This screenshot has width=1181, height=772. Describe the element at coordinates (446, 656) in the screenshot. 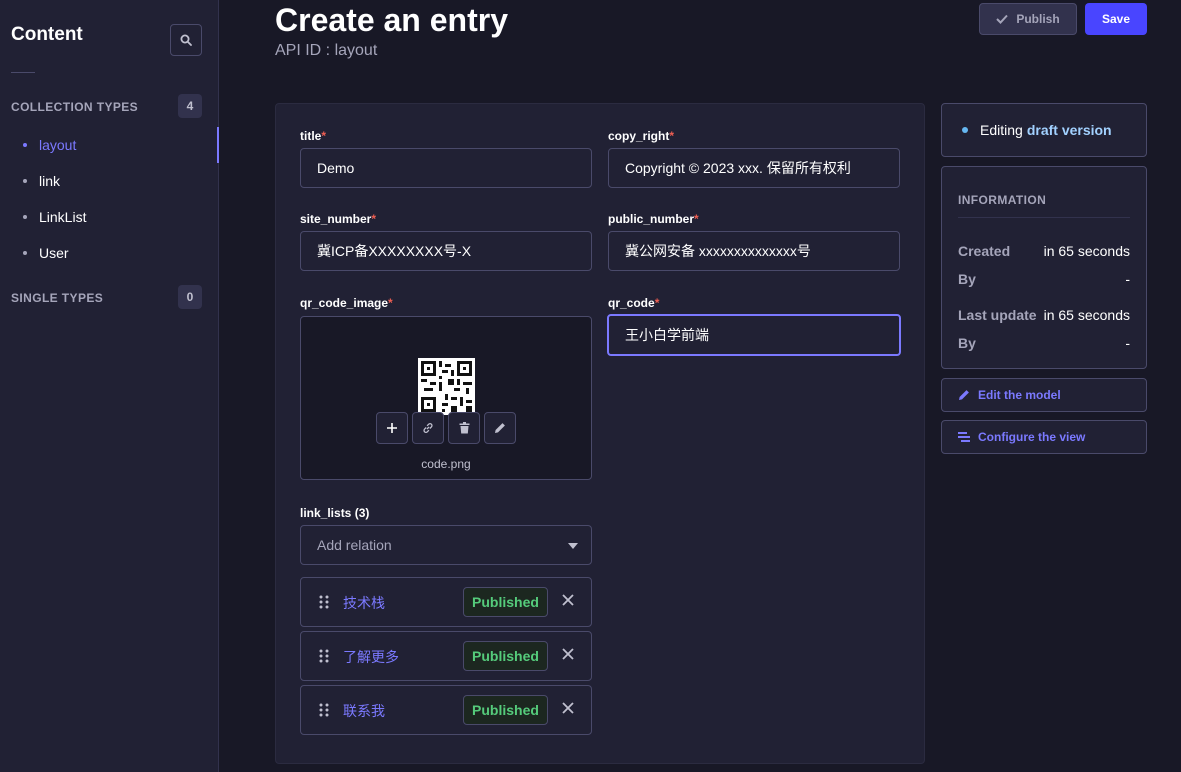

I see `relation-item: 了解更多 Published` at that location.